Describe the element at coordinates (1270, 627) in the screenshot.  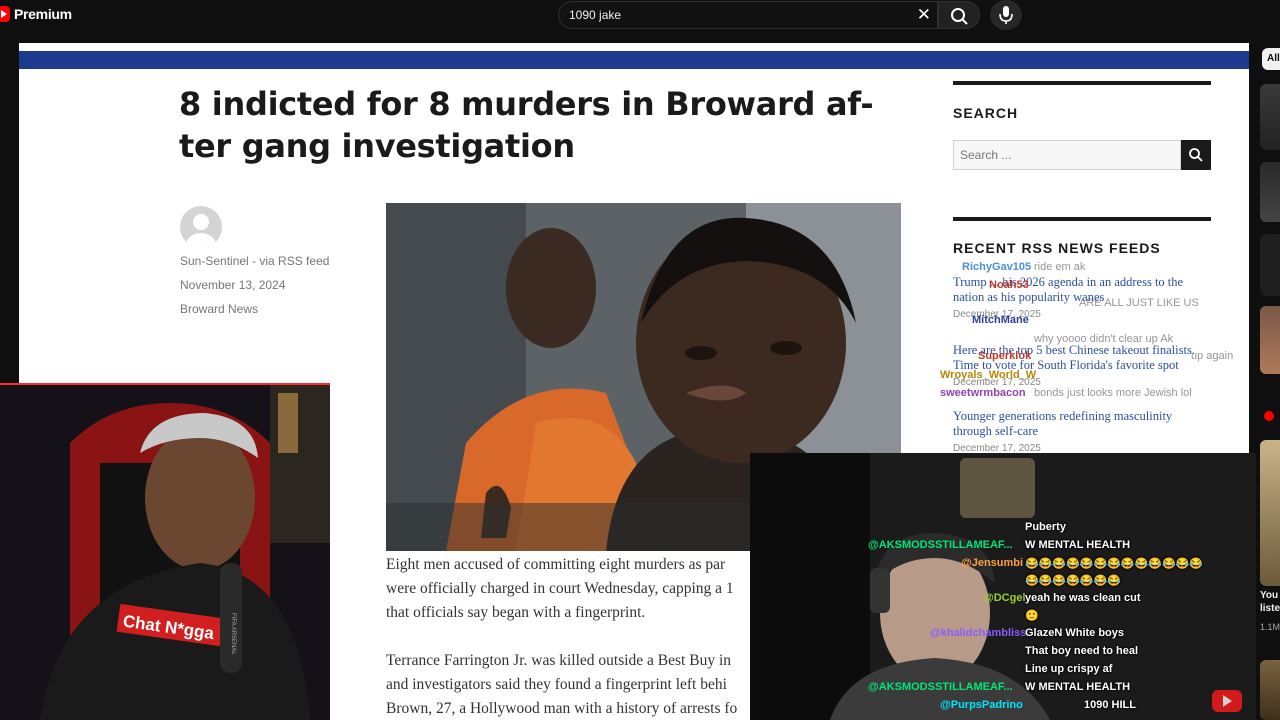
I see `recommended-views: 1.1M` at that location.